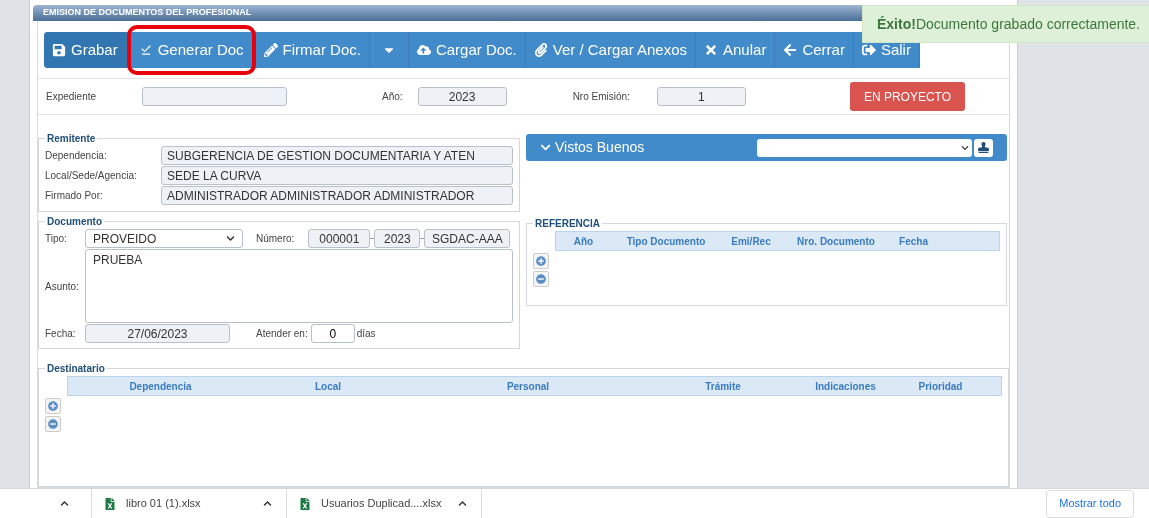 This screenshot has width=1149, height=518. Describe the element at coordinates (299, 286) in the screenshot. I see `subject-textarea: PRUEBA` at that location.